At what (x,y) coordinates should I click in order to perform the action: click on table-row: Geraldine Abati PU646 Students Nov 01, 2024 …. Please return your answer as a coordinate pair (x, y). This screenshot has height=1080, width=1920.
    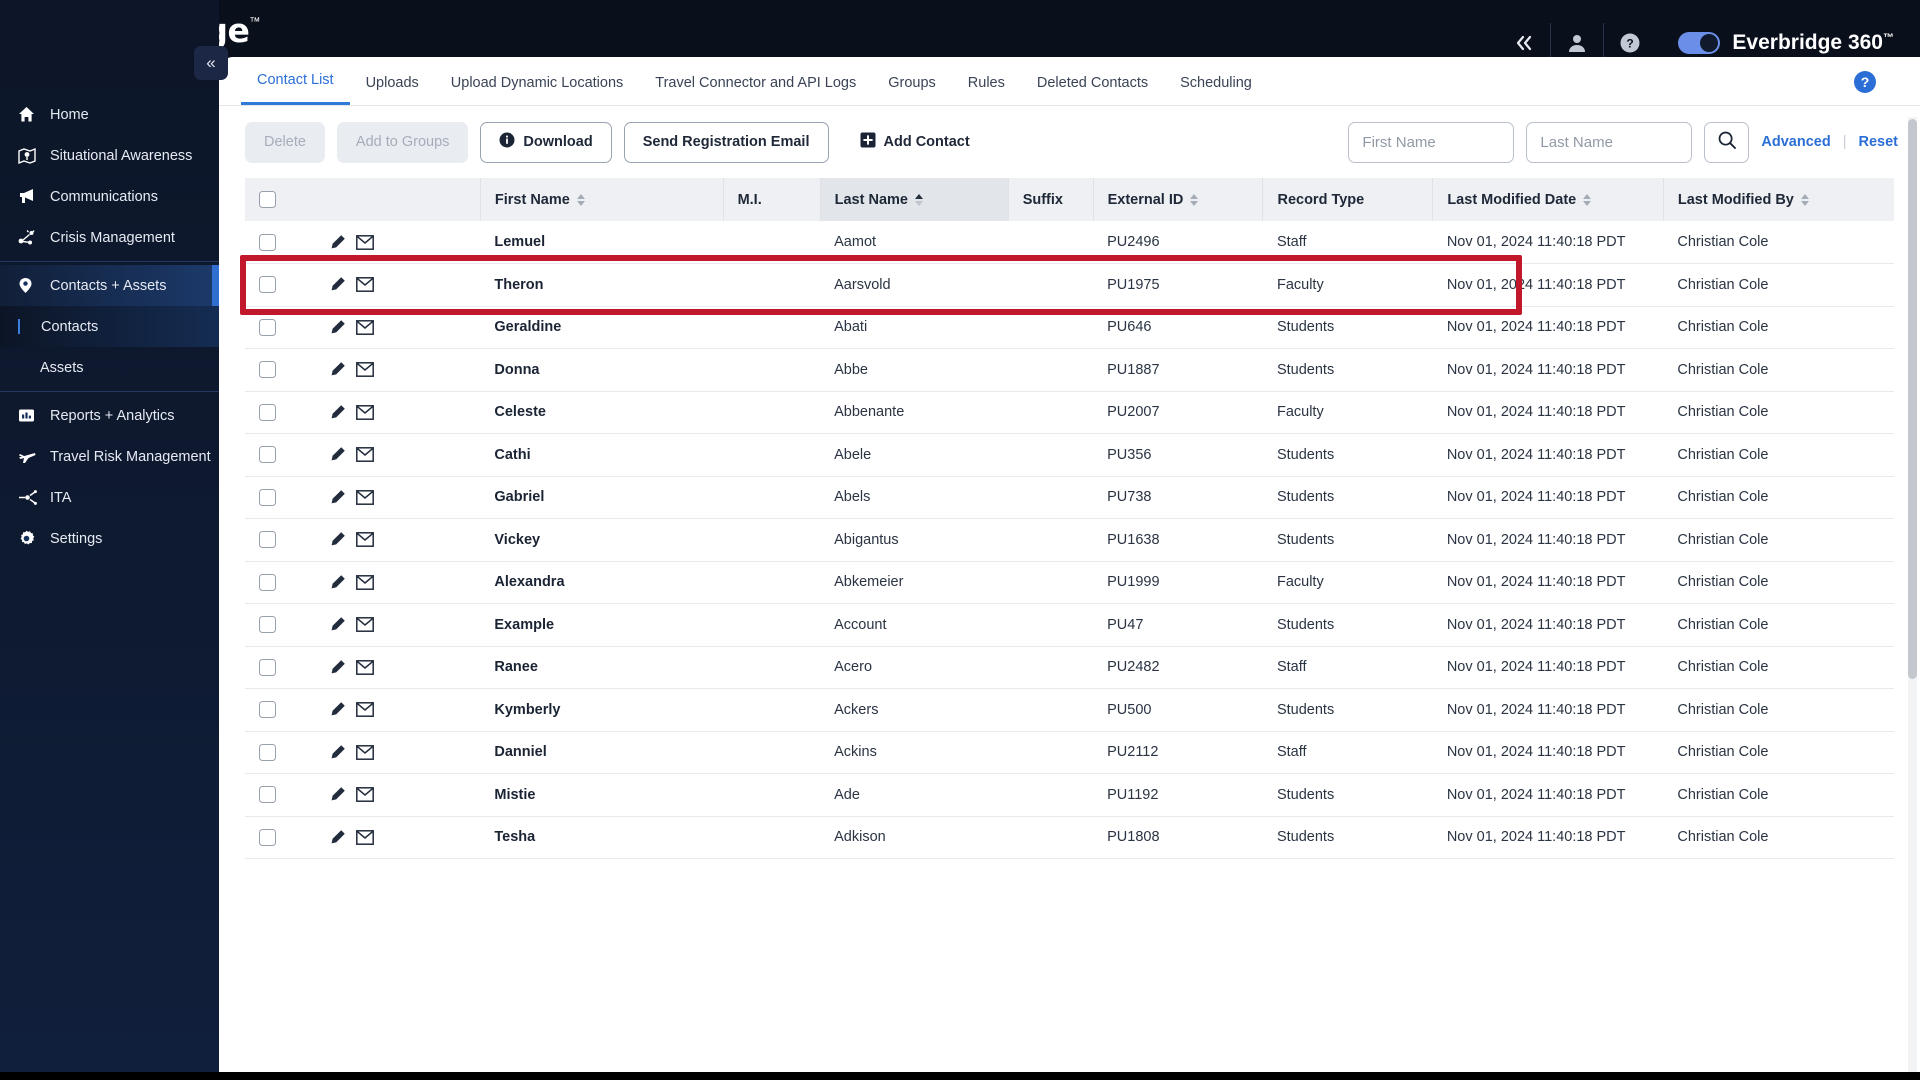
    Looking at the image, I should click on (1069, 327).